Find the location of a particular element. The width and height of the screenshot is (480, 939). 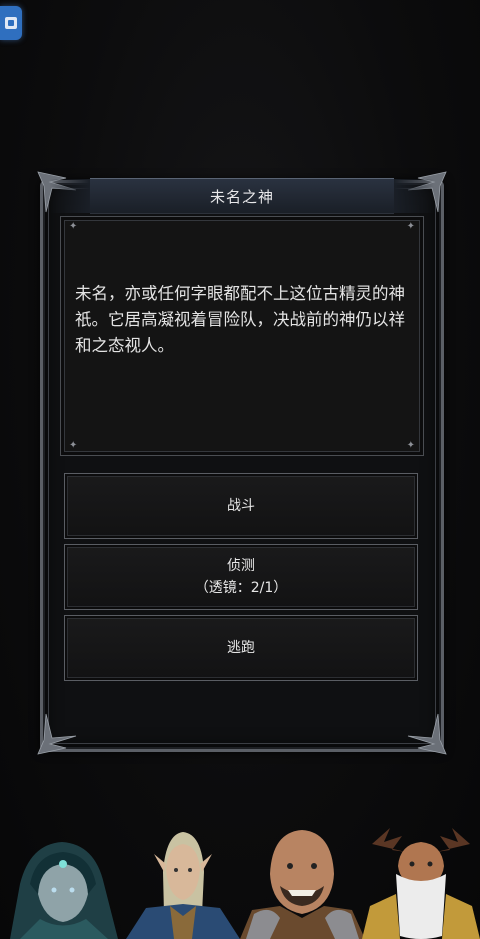

choice-cost: （透镜：2/1） is located at coordinates (241, 588).